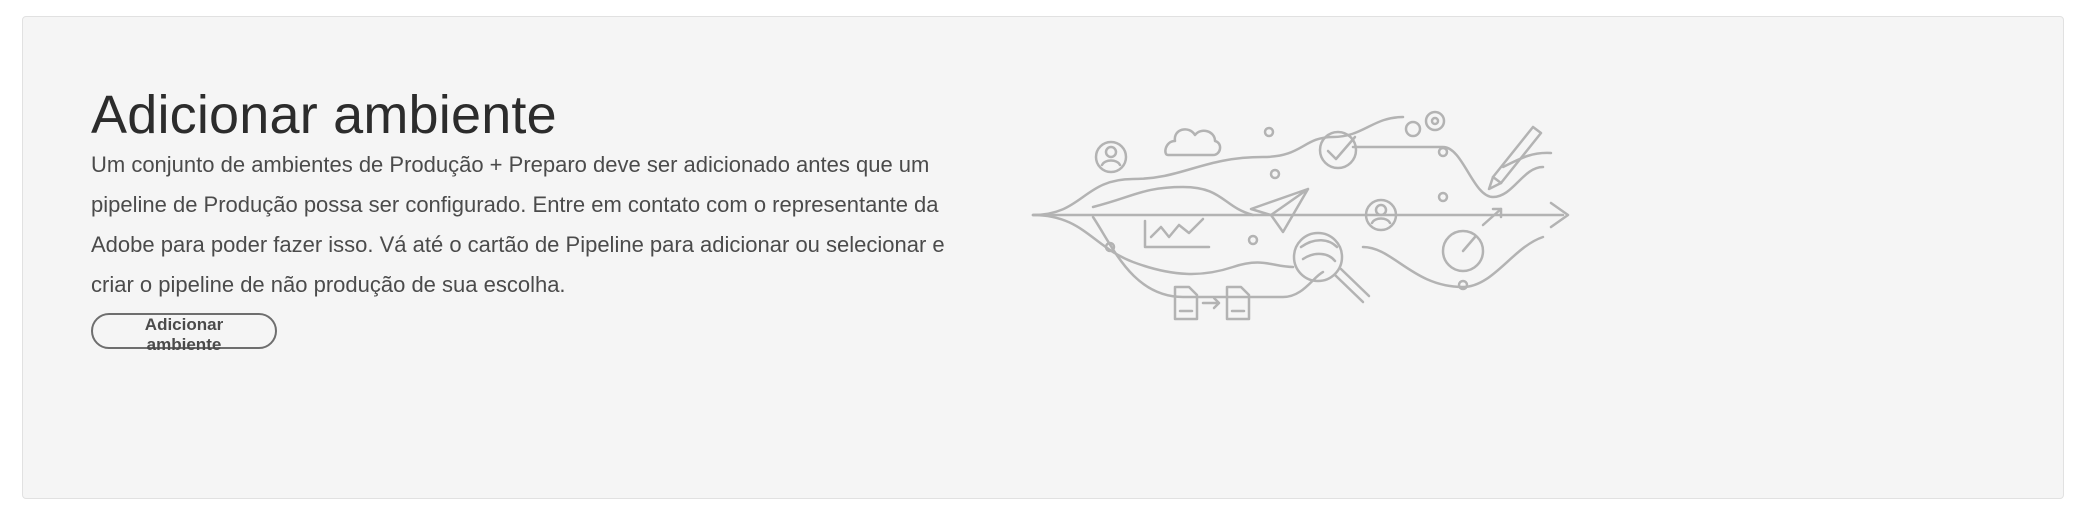  What do you see at coordinates (1177, 233) in the screenshot?
I see `chart-icon` at bounding box center [1177, 233].